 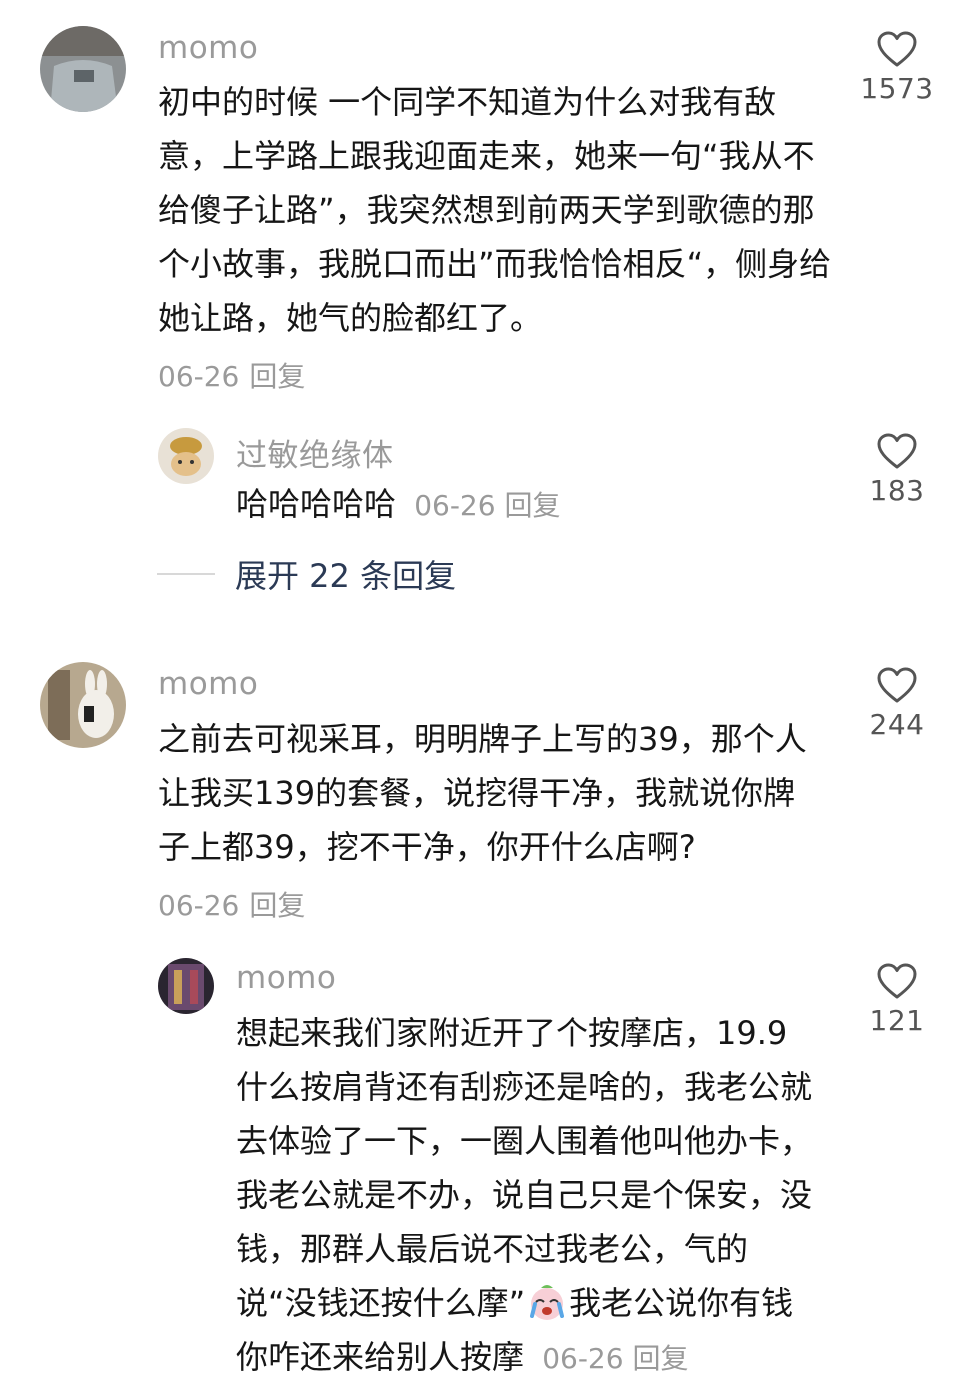 What do you see at coordinates (897, 469) in the screenshot?
I see `like-button: 183` at bounding box center [897, 469].